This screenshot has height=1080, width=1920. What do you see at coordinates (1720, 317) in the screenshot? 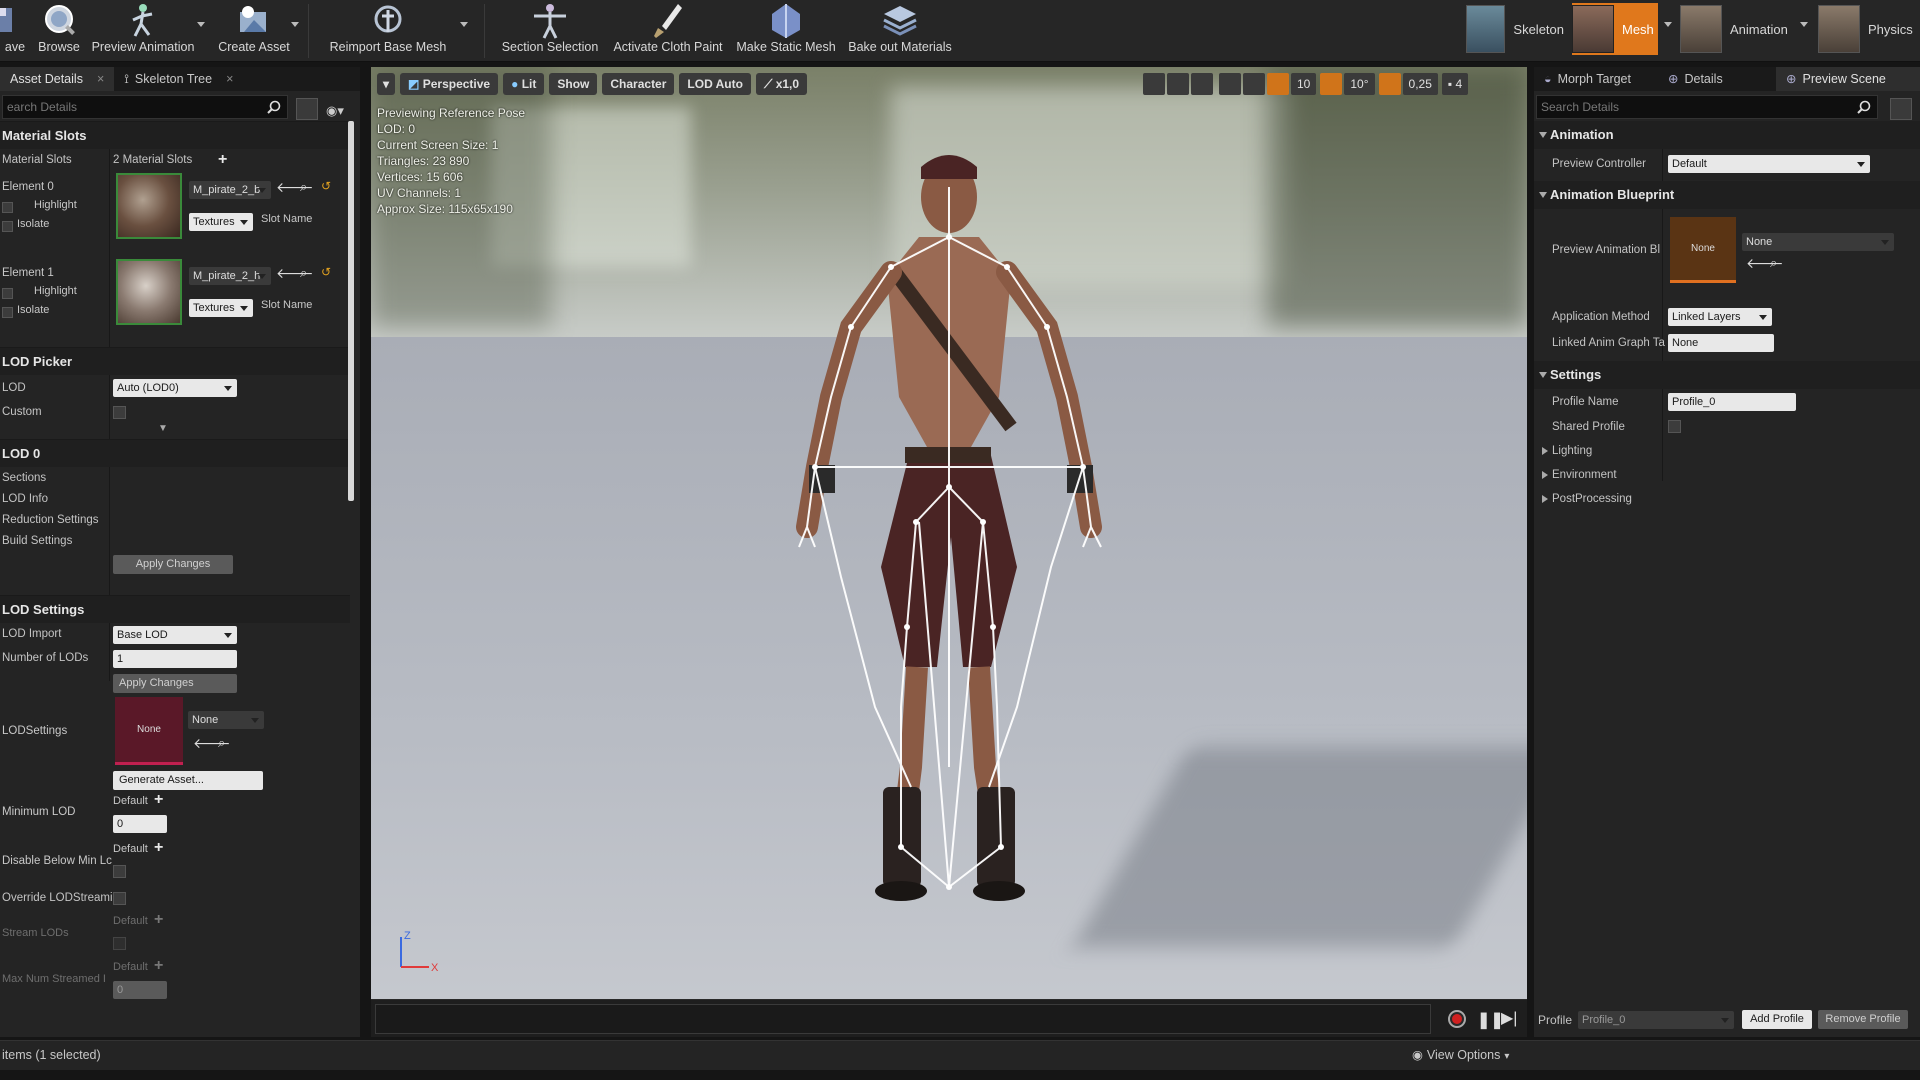
I see `application-method-select: Linked Layers` at bounding box center [1720, 317].